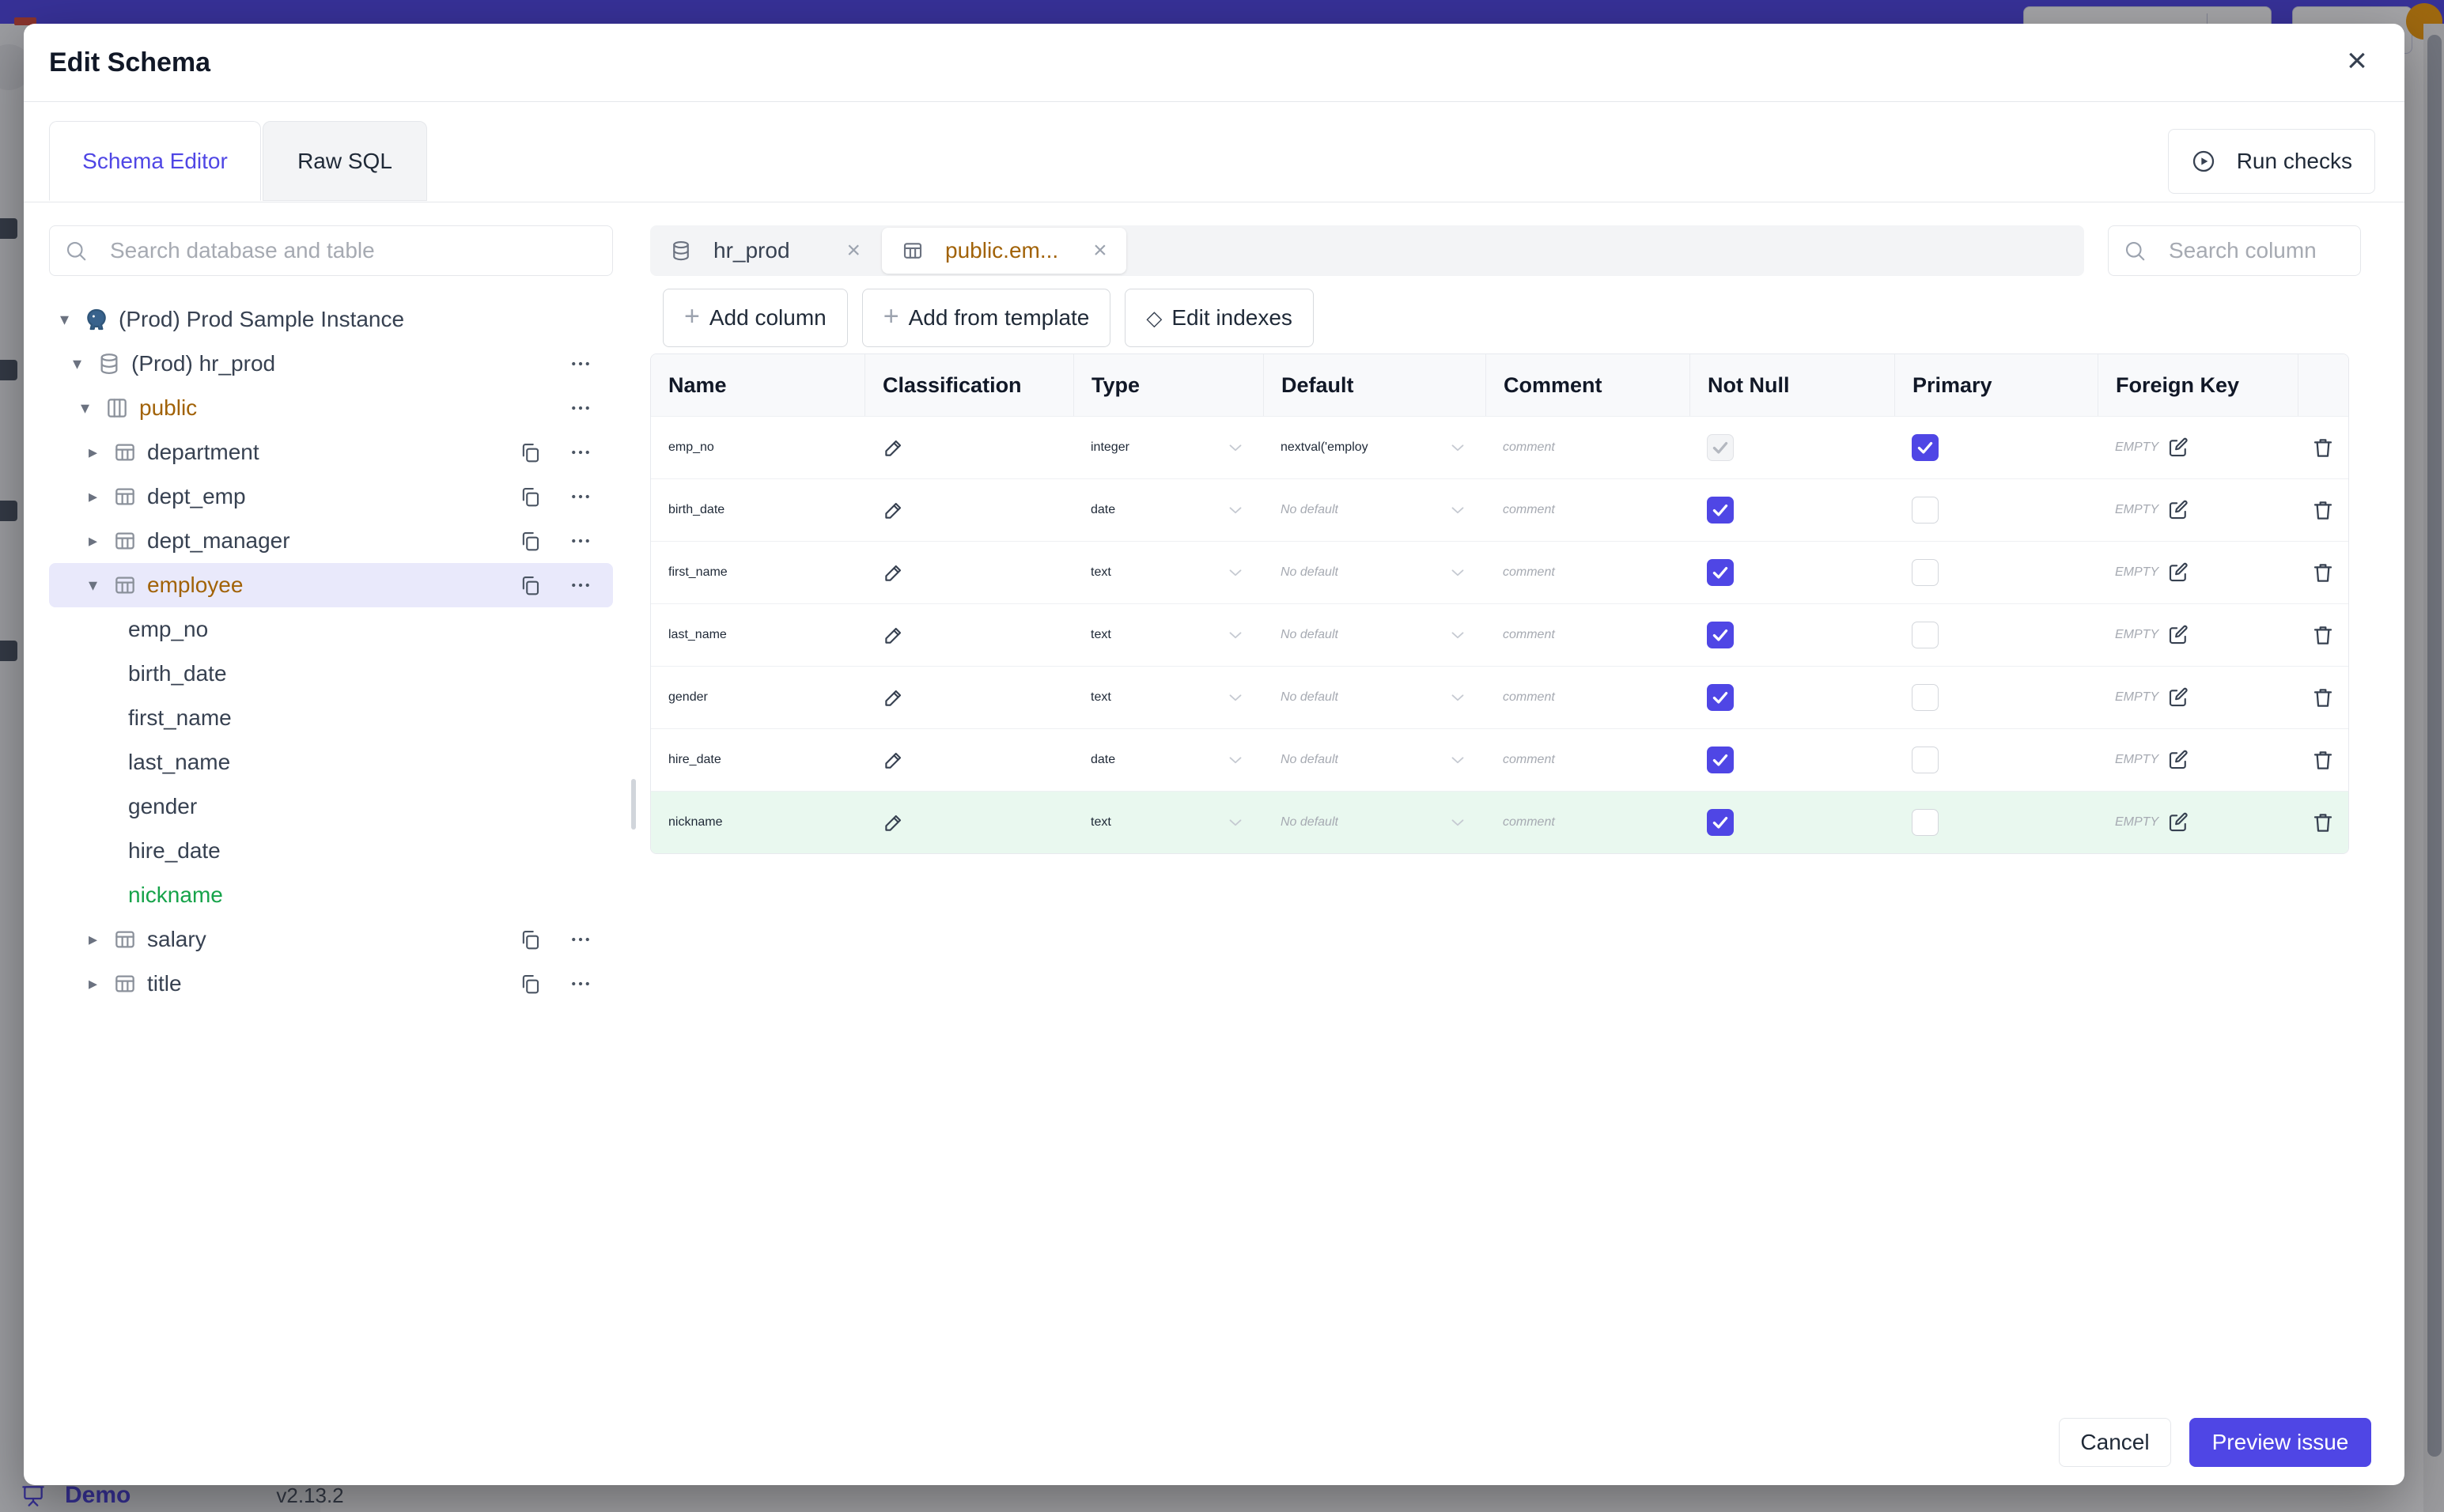 Image resolution: width=2444 pixels, height=1512 pixels. I want to click on editor-tab-hr_prod: hr_prod ×, so click(765, 251).